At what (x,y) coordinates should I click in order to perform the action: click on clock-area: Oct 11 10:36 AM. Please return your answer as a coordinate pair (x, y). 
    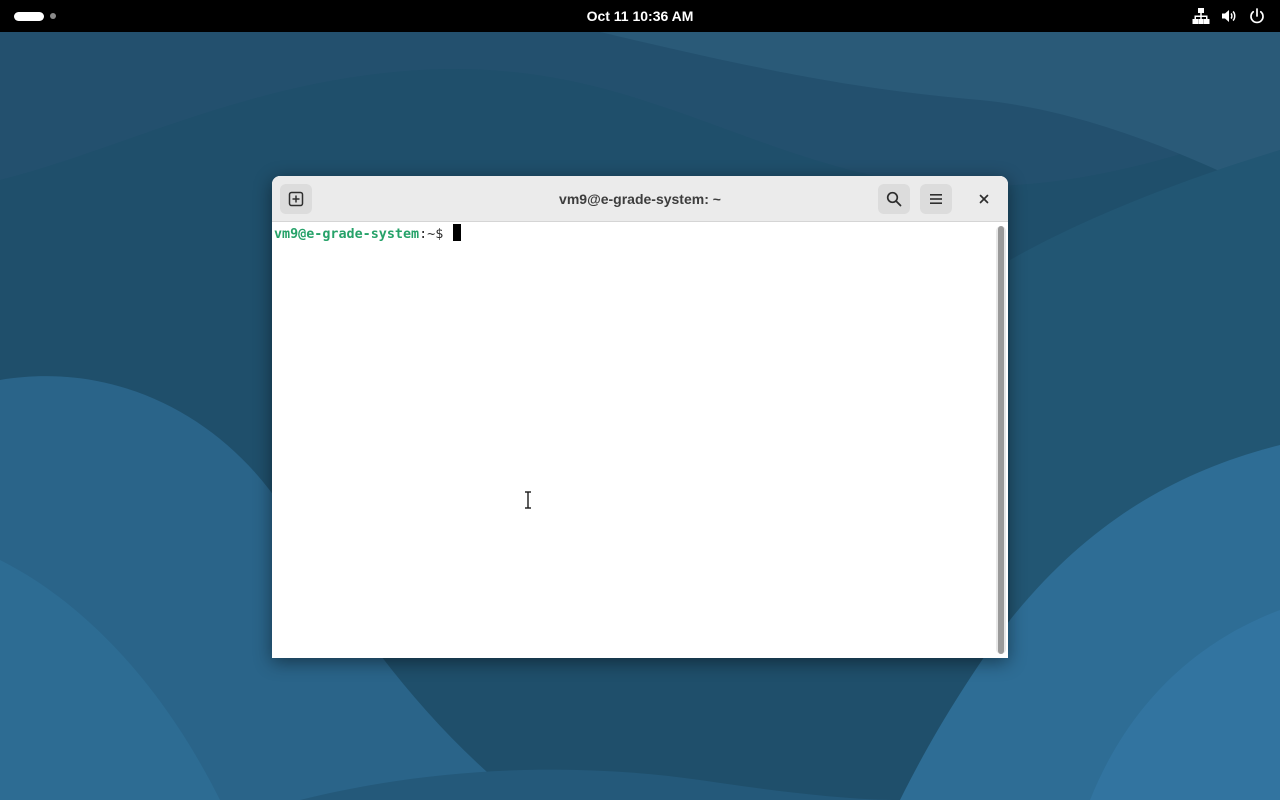
    Looking at the image, I should click on (640, 16).